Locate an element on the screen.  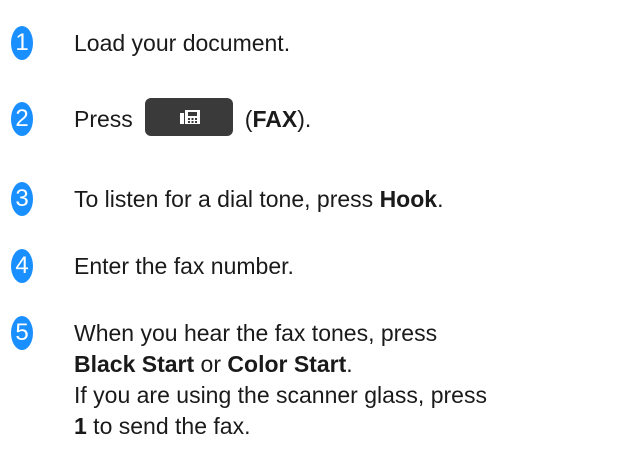
fax-button is located at coordinates (188, 116).